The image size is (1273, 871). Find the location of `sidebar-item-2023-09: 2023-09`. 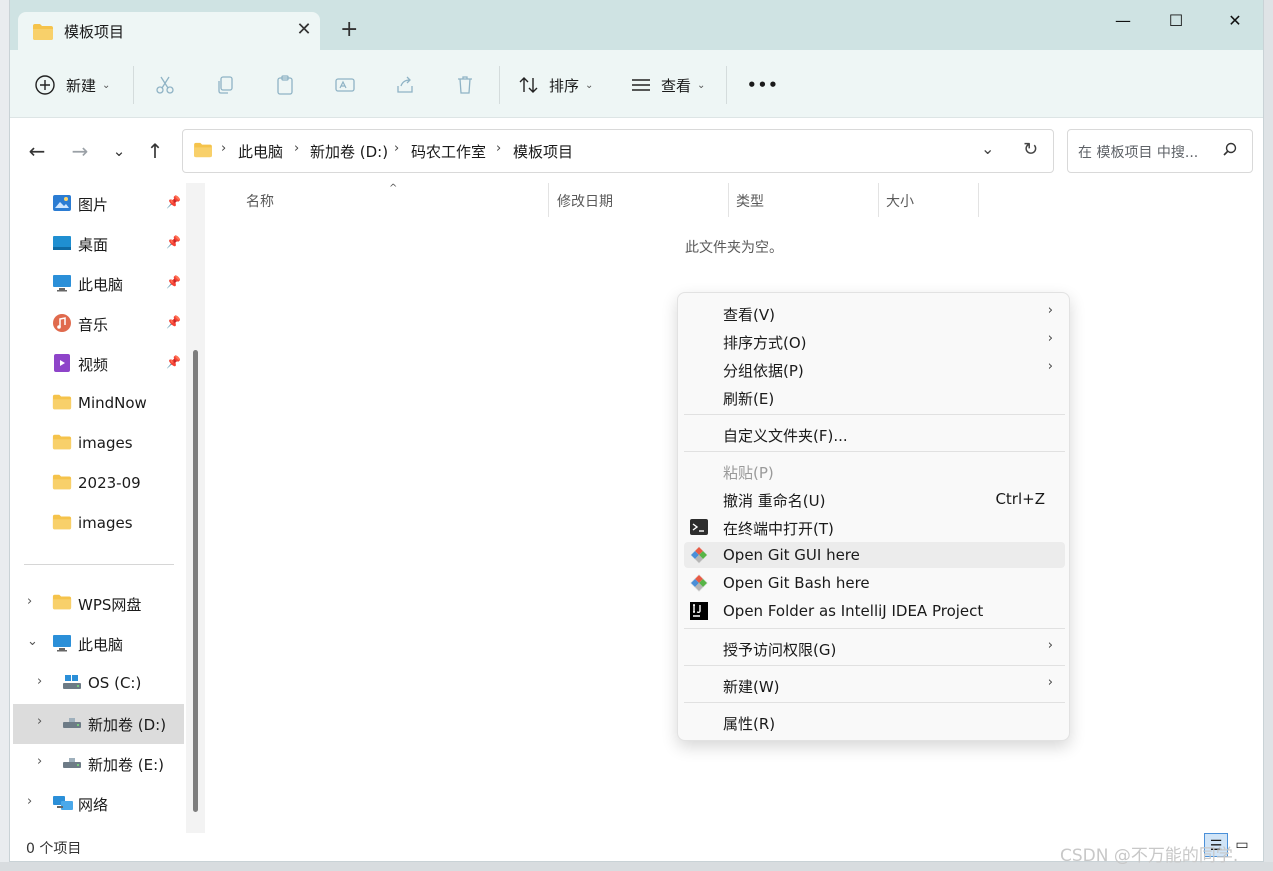

sidebar-item-2023-09: 2023-09 is located at coordinates (97, 484).